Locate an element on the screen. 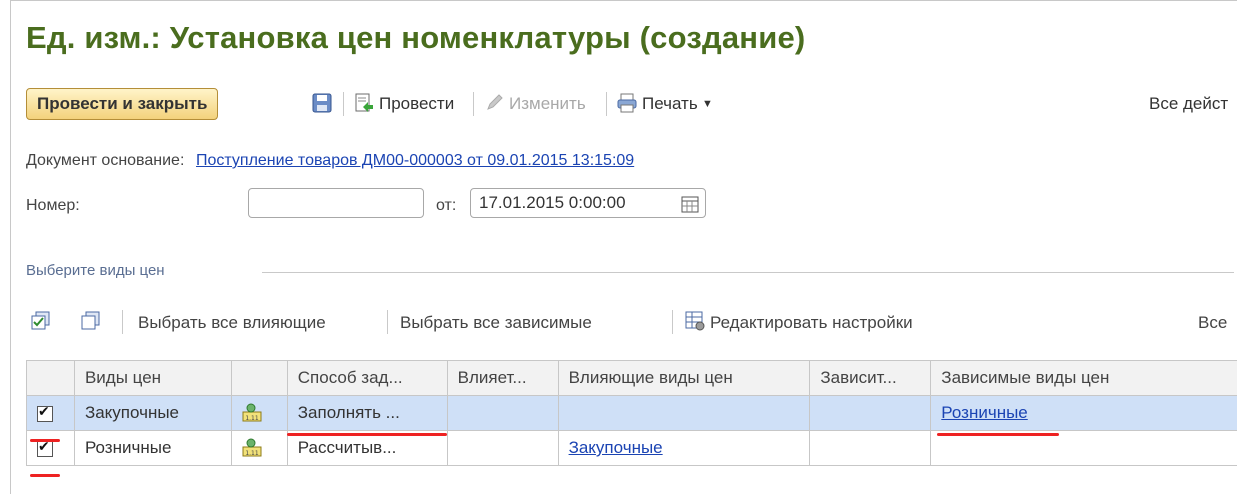 The height and width of the screenshot is (494, 1237). date-input: 17.01.2015 0:00:00 is located at coordinates (588, 203).